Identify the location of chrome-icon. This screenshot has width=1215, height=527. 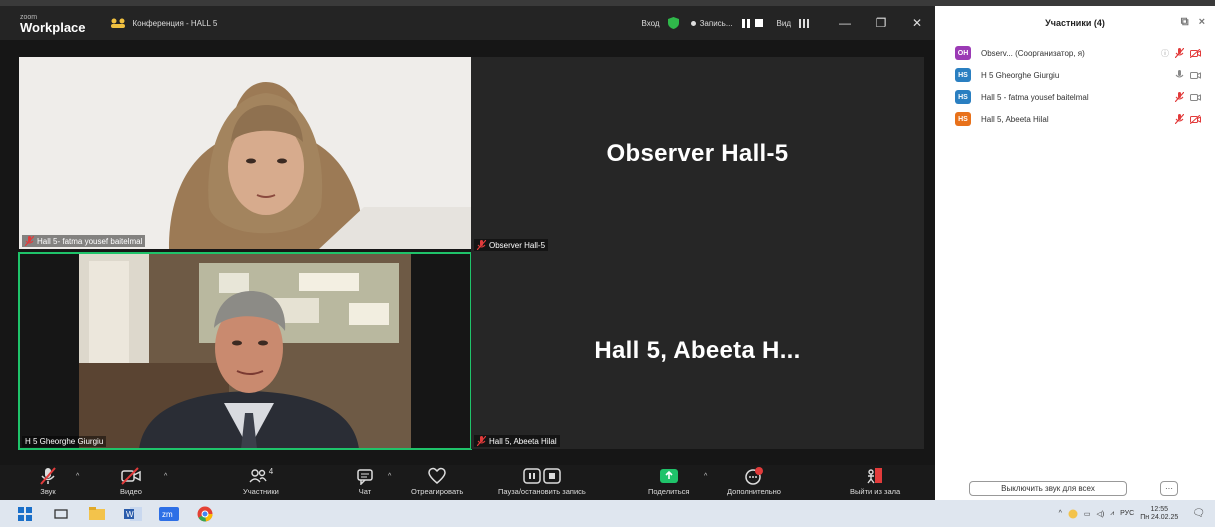
(205, 514).